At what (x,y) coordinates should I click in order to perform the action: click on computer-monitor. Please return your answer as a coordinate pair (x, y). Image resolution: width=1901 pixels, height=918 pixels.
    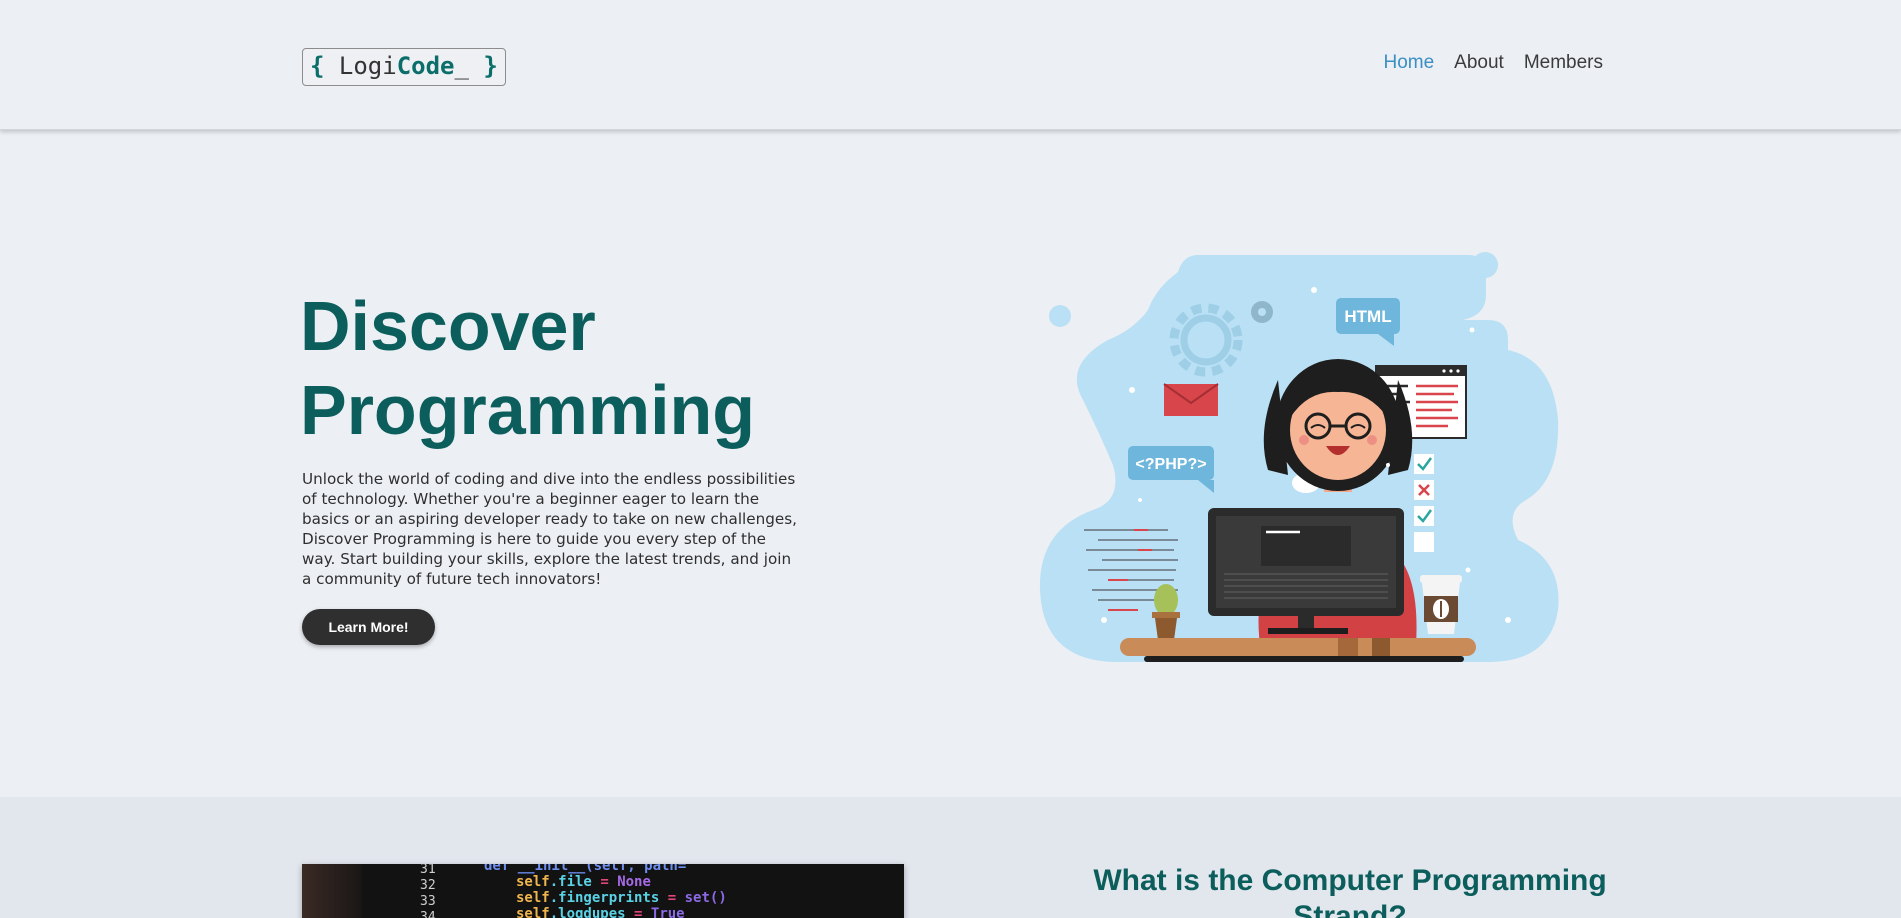
    Looking at the image, I should click on (1306, 571).